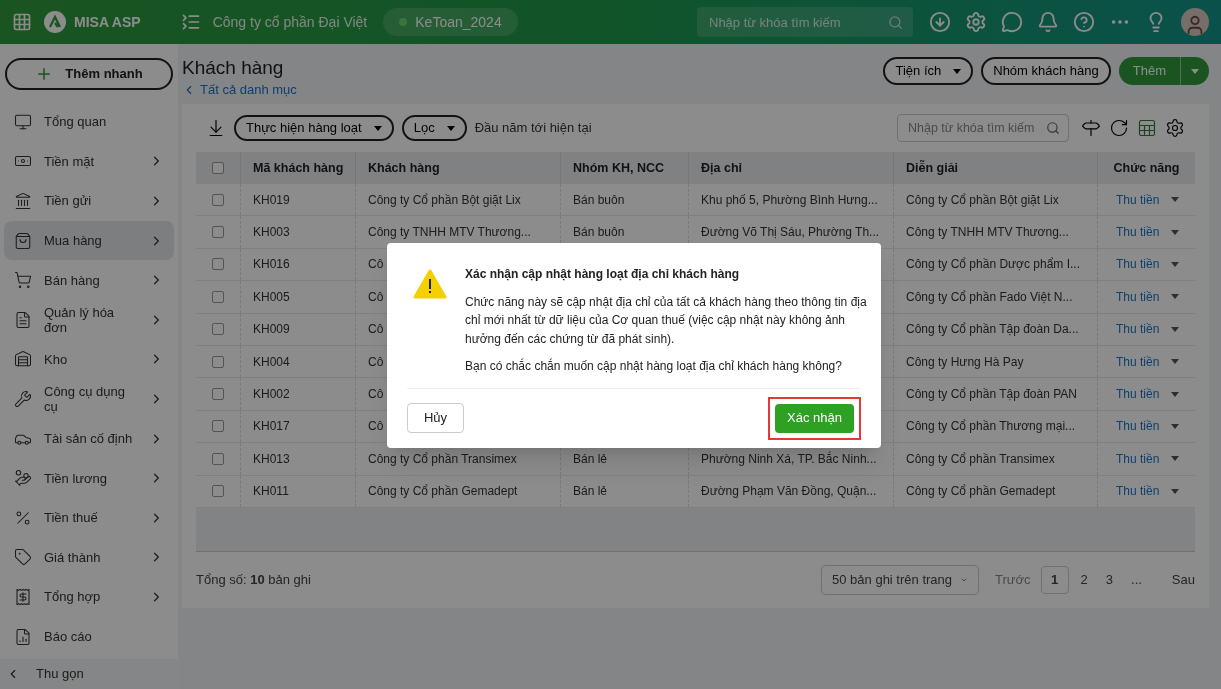 This screenshot has width=1221, height=689. Describe the element at coordinates (23, 596) in the screenshot. I see `receipt-icon` at that location.